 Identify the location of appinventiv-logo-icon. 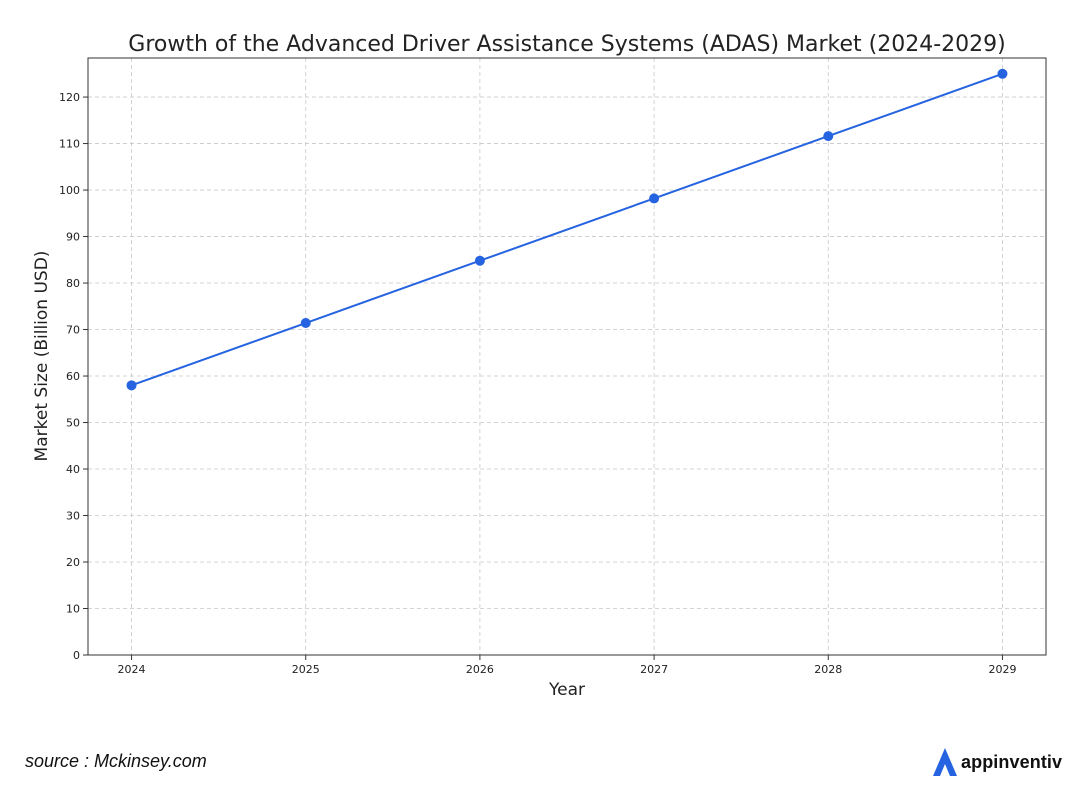
(945, 762).